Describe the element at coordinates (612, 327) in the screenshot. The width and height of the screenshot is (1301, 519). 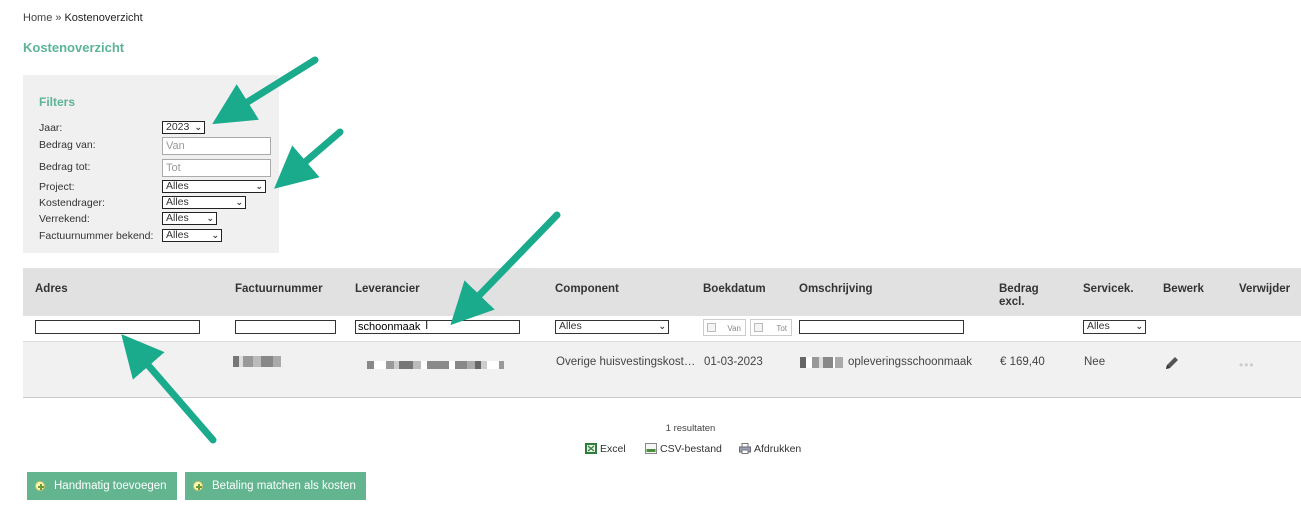
I see `filter-component-select: Alles ⌄` at that location.